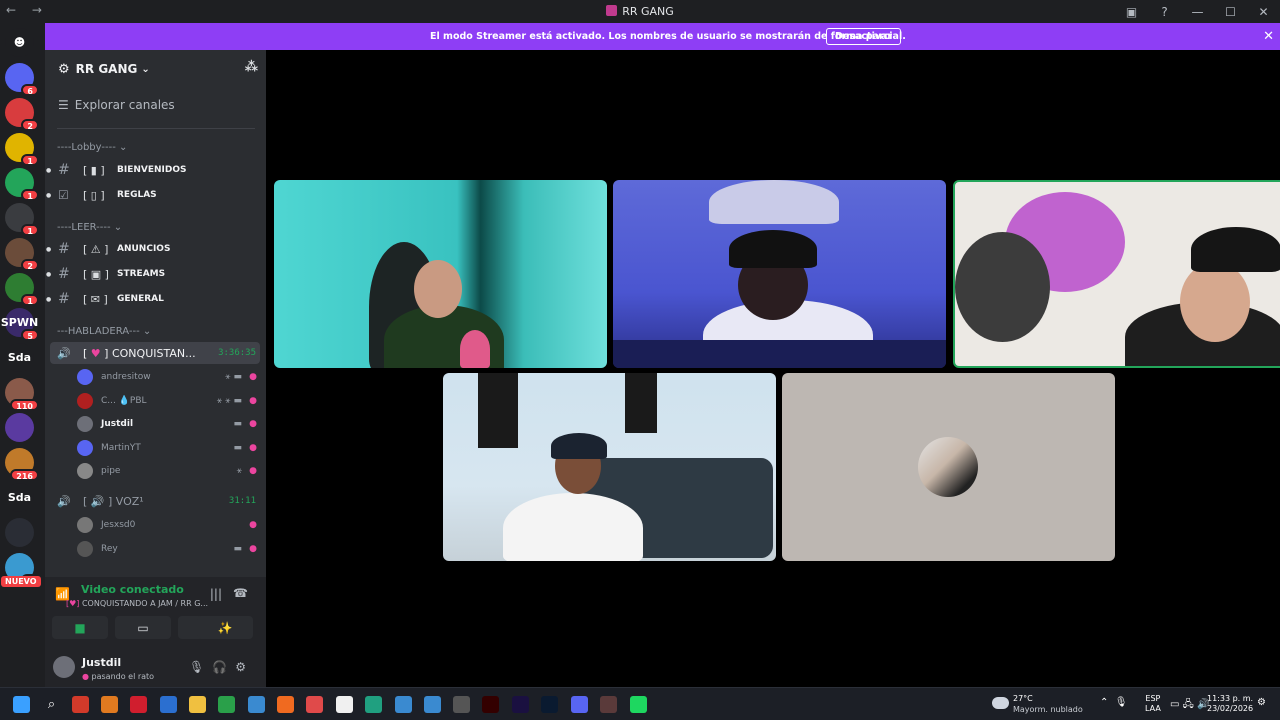  Describe the element at coordinates (167, 377) in the screenshot. I see `voice-member: andresitow ⚹▬ ●` at that location.